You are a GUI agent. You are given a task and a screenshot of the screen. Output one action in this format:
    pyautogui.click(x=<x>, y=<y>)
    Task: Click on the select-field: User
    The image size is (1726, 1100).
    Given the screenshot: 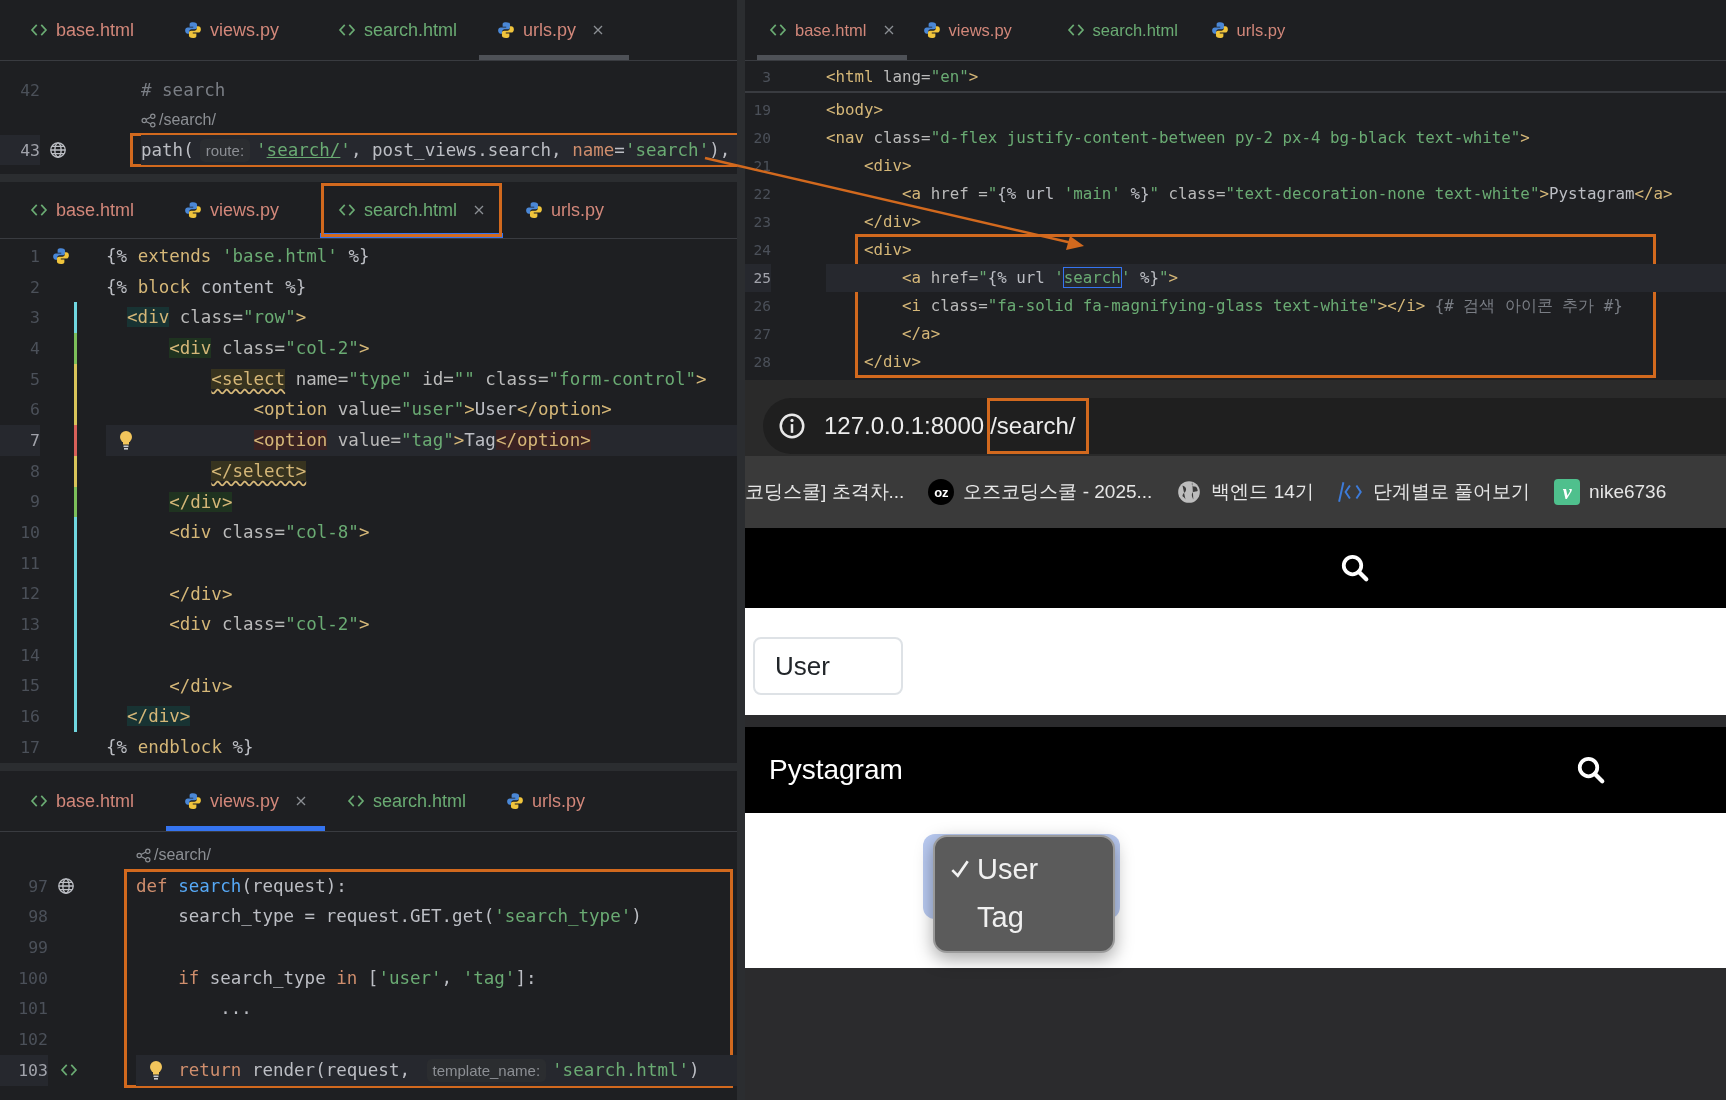 What is the action you would take?
    pyautogui.click(x=828, y=666)
    